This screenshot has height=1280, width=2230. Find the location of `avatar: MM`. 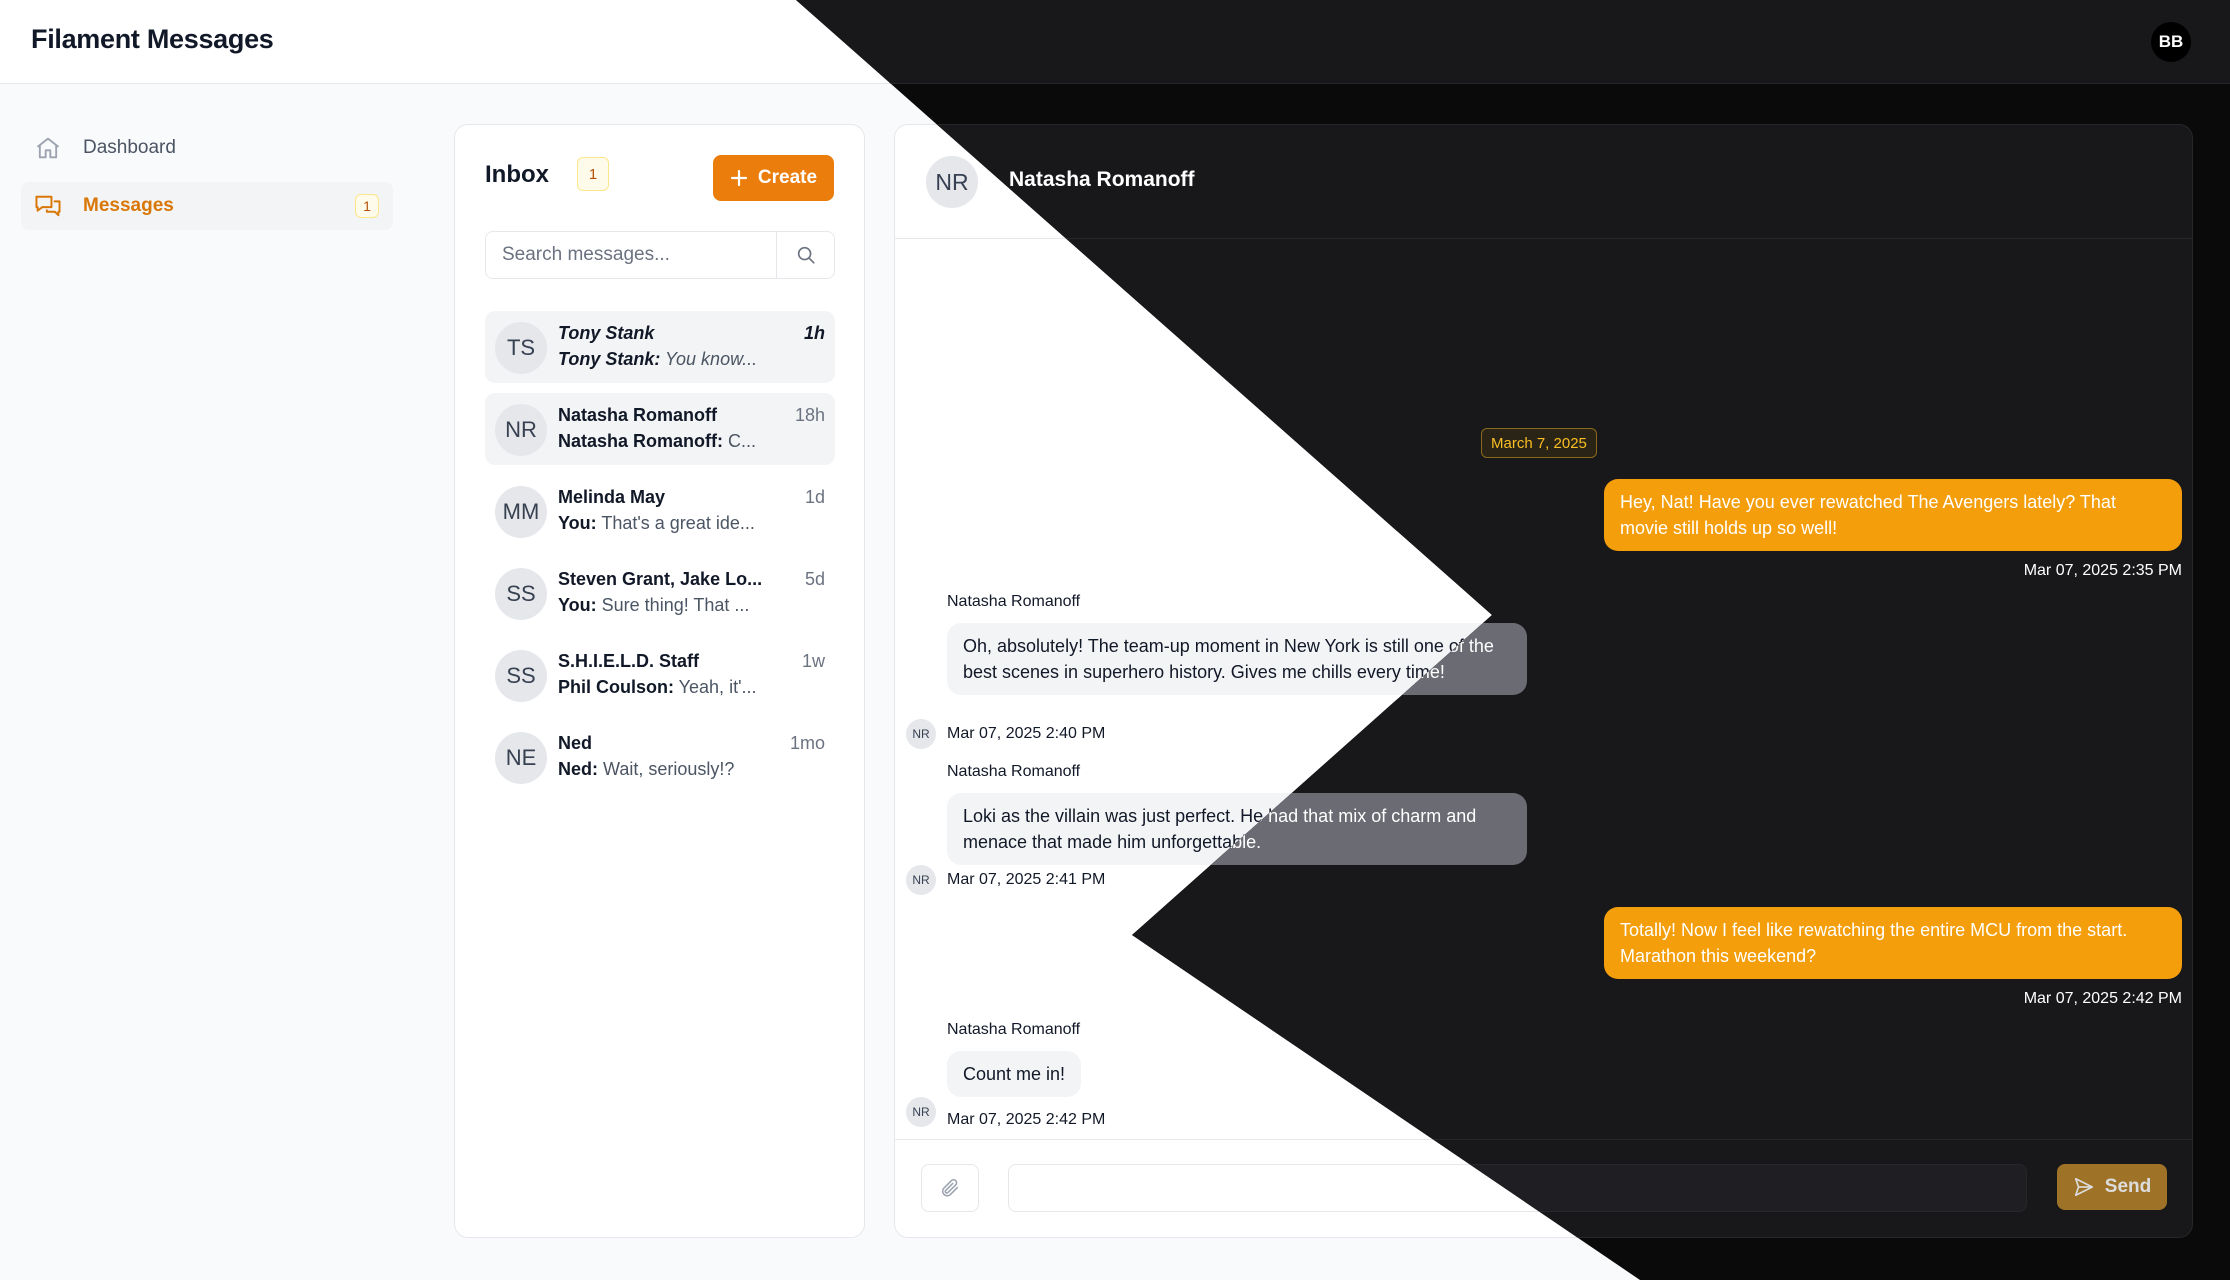

avatar: MM is located at coordinates (521, 512).